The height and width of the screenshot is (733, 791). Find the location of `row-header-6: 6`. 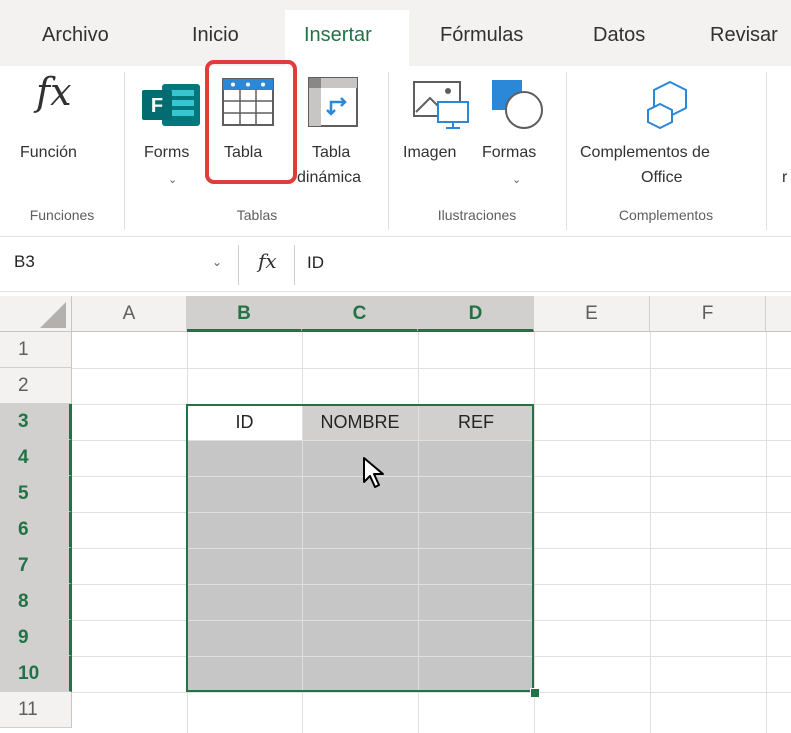

row-header-6: 6 is located at coordinates (36, 530).